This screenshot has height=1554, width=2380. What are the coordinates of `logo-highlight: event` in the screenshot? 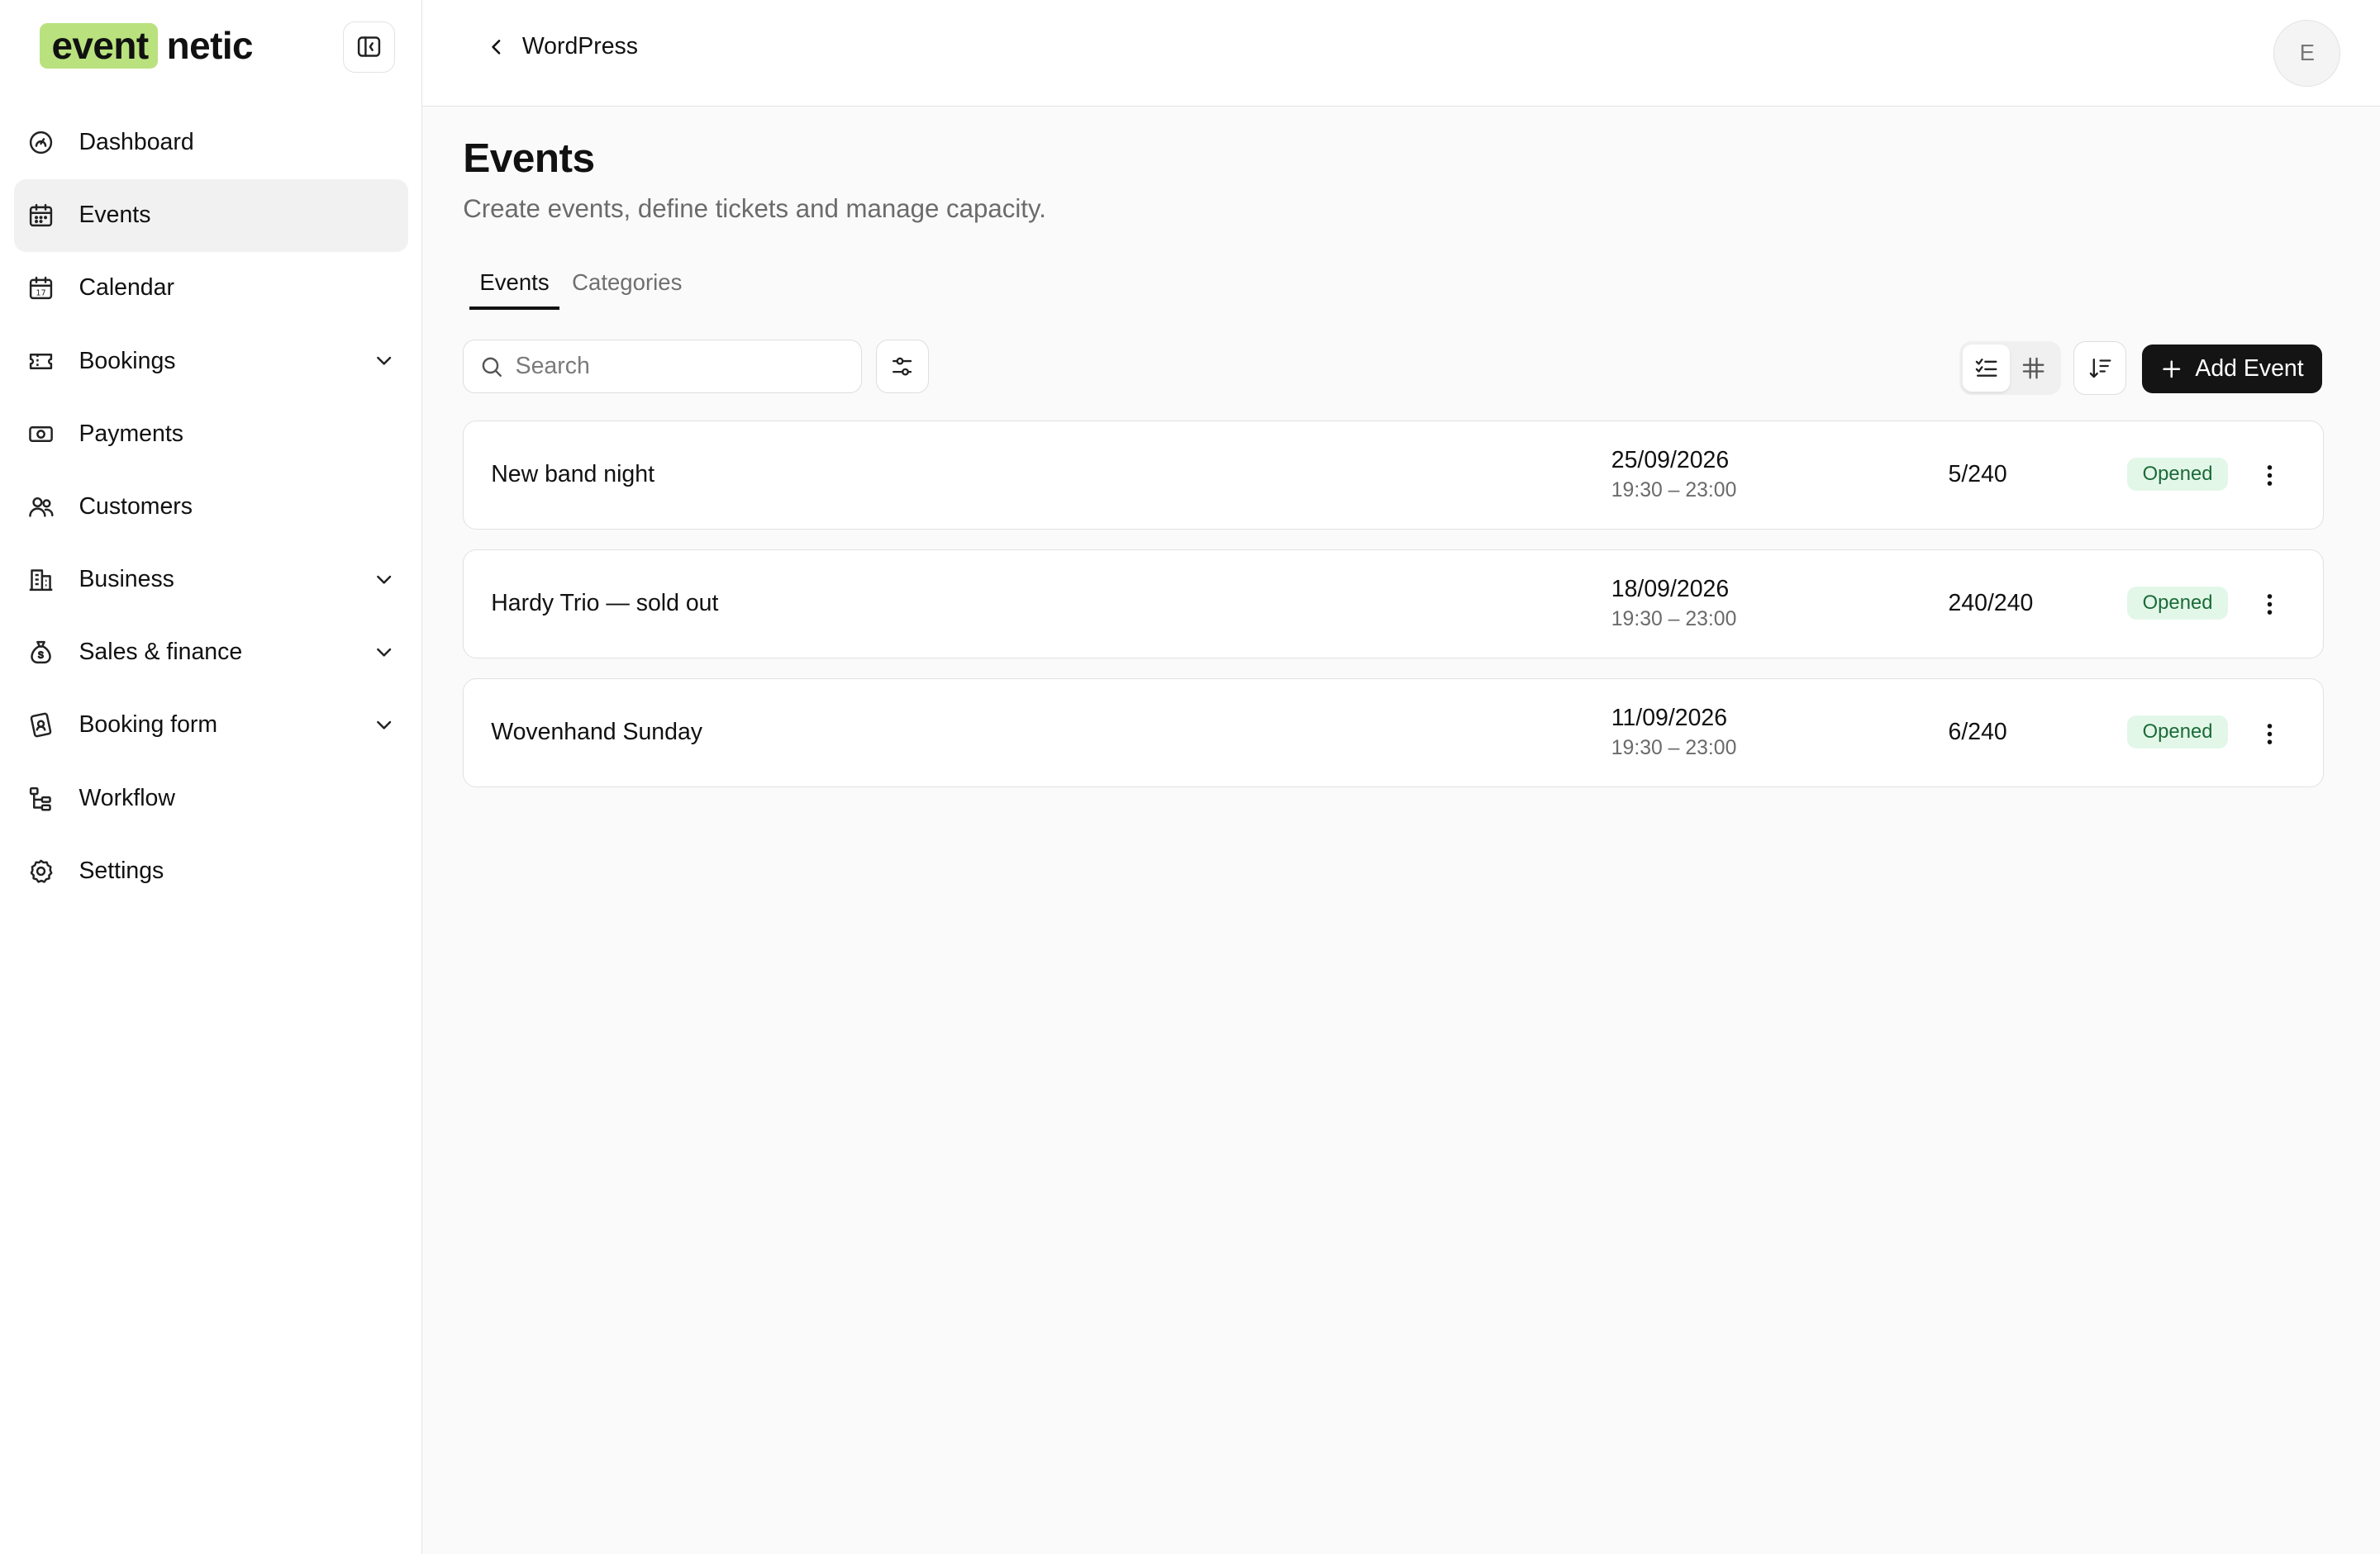 It's located at (98, 45).